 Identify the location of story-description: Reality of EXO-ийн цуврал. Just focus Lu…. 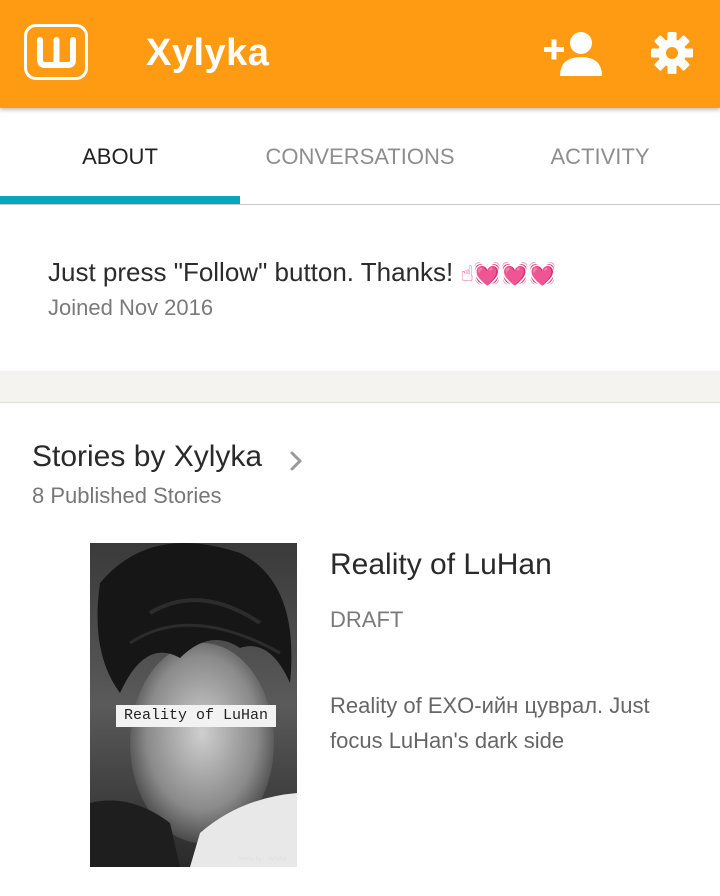
(490, 723).